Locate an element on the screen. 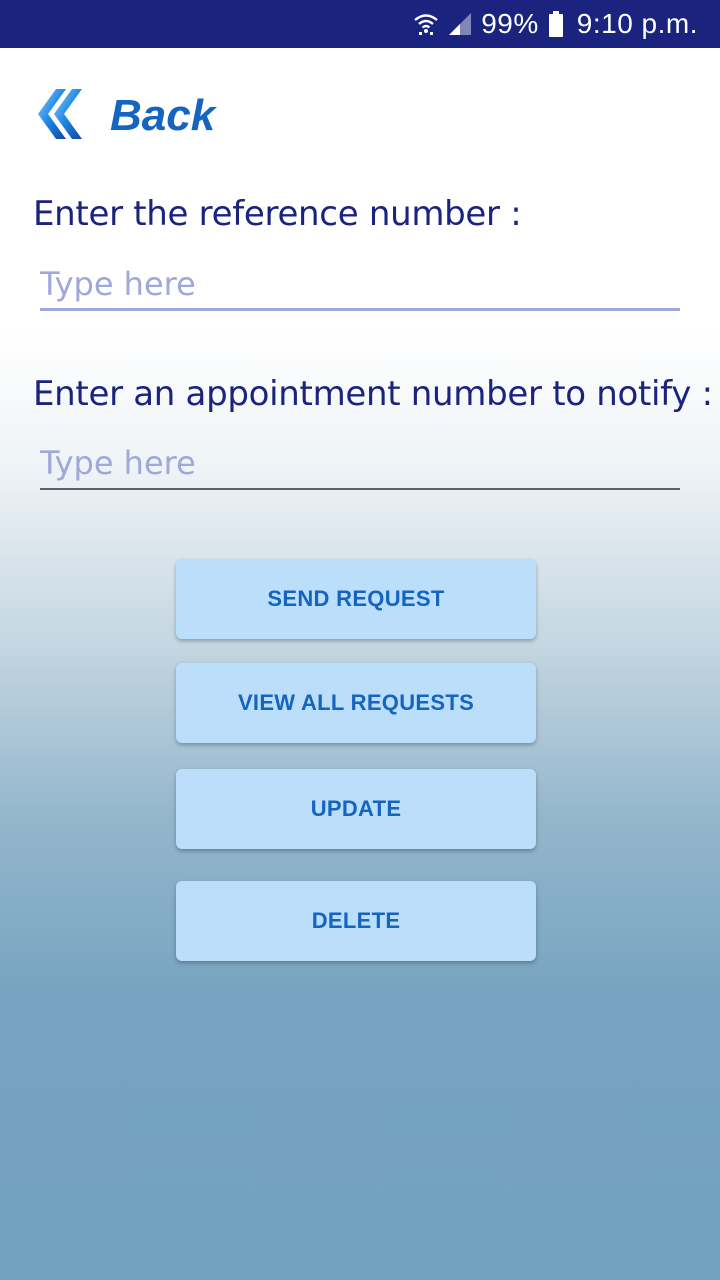 The image size is (720, 1280). battery-percent: 99% is located at coordinates (510, 23).